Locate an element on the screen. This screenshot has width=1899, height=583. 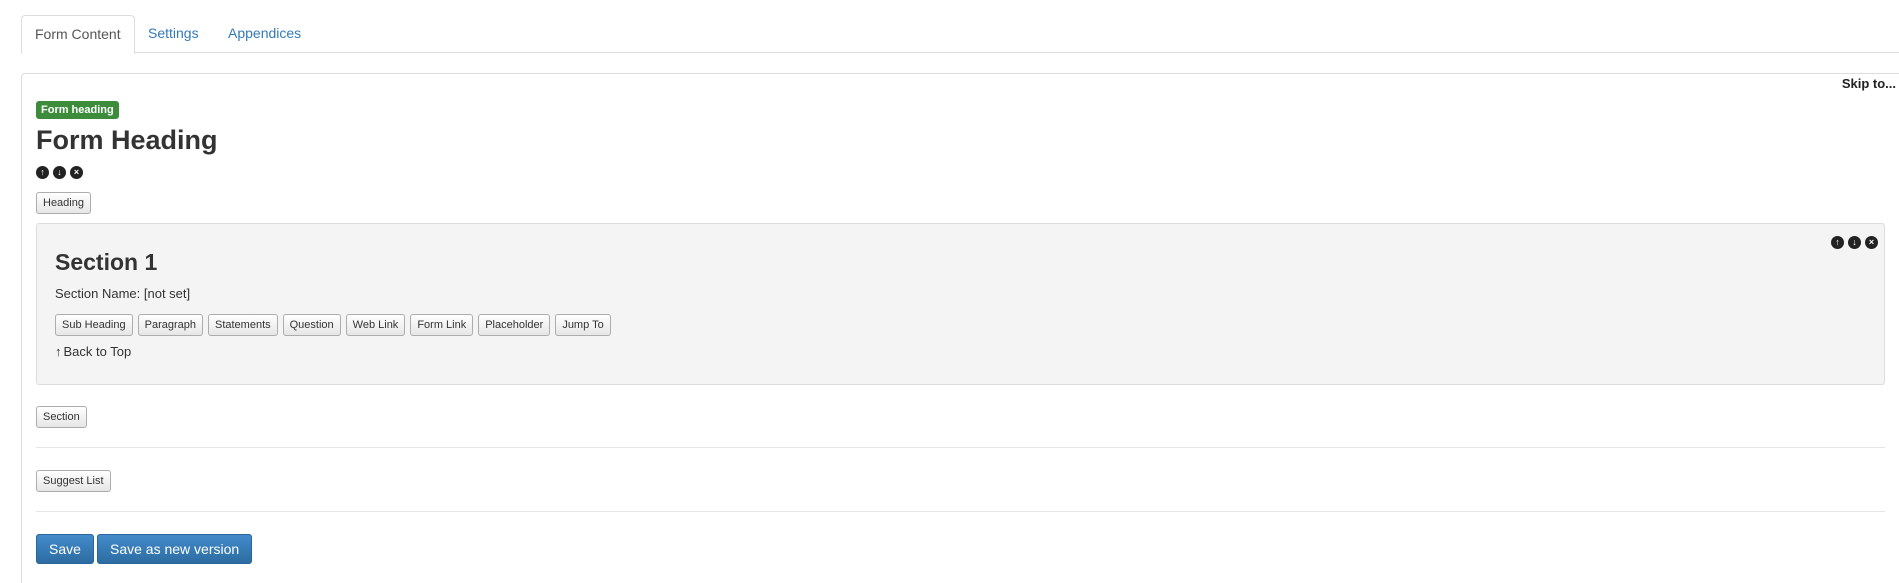
arrow-up-icon: ↑ is located at coordinates (58, 351).